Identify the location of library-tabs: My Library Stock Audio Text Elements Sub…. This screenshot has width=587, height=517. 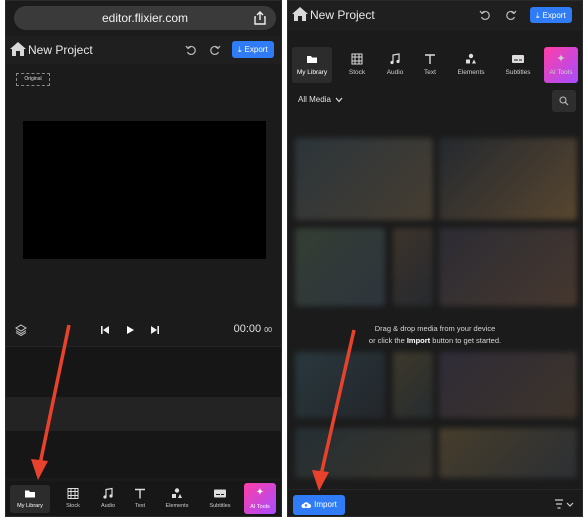
(435, 66).